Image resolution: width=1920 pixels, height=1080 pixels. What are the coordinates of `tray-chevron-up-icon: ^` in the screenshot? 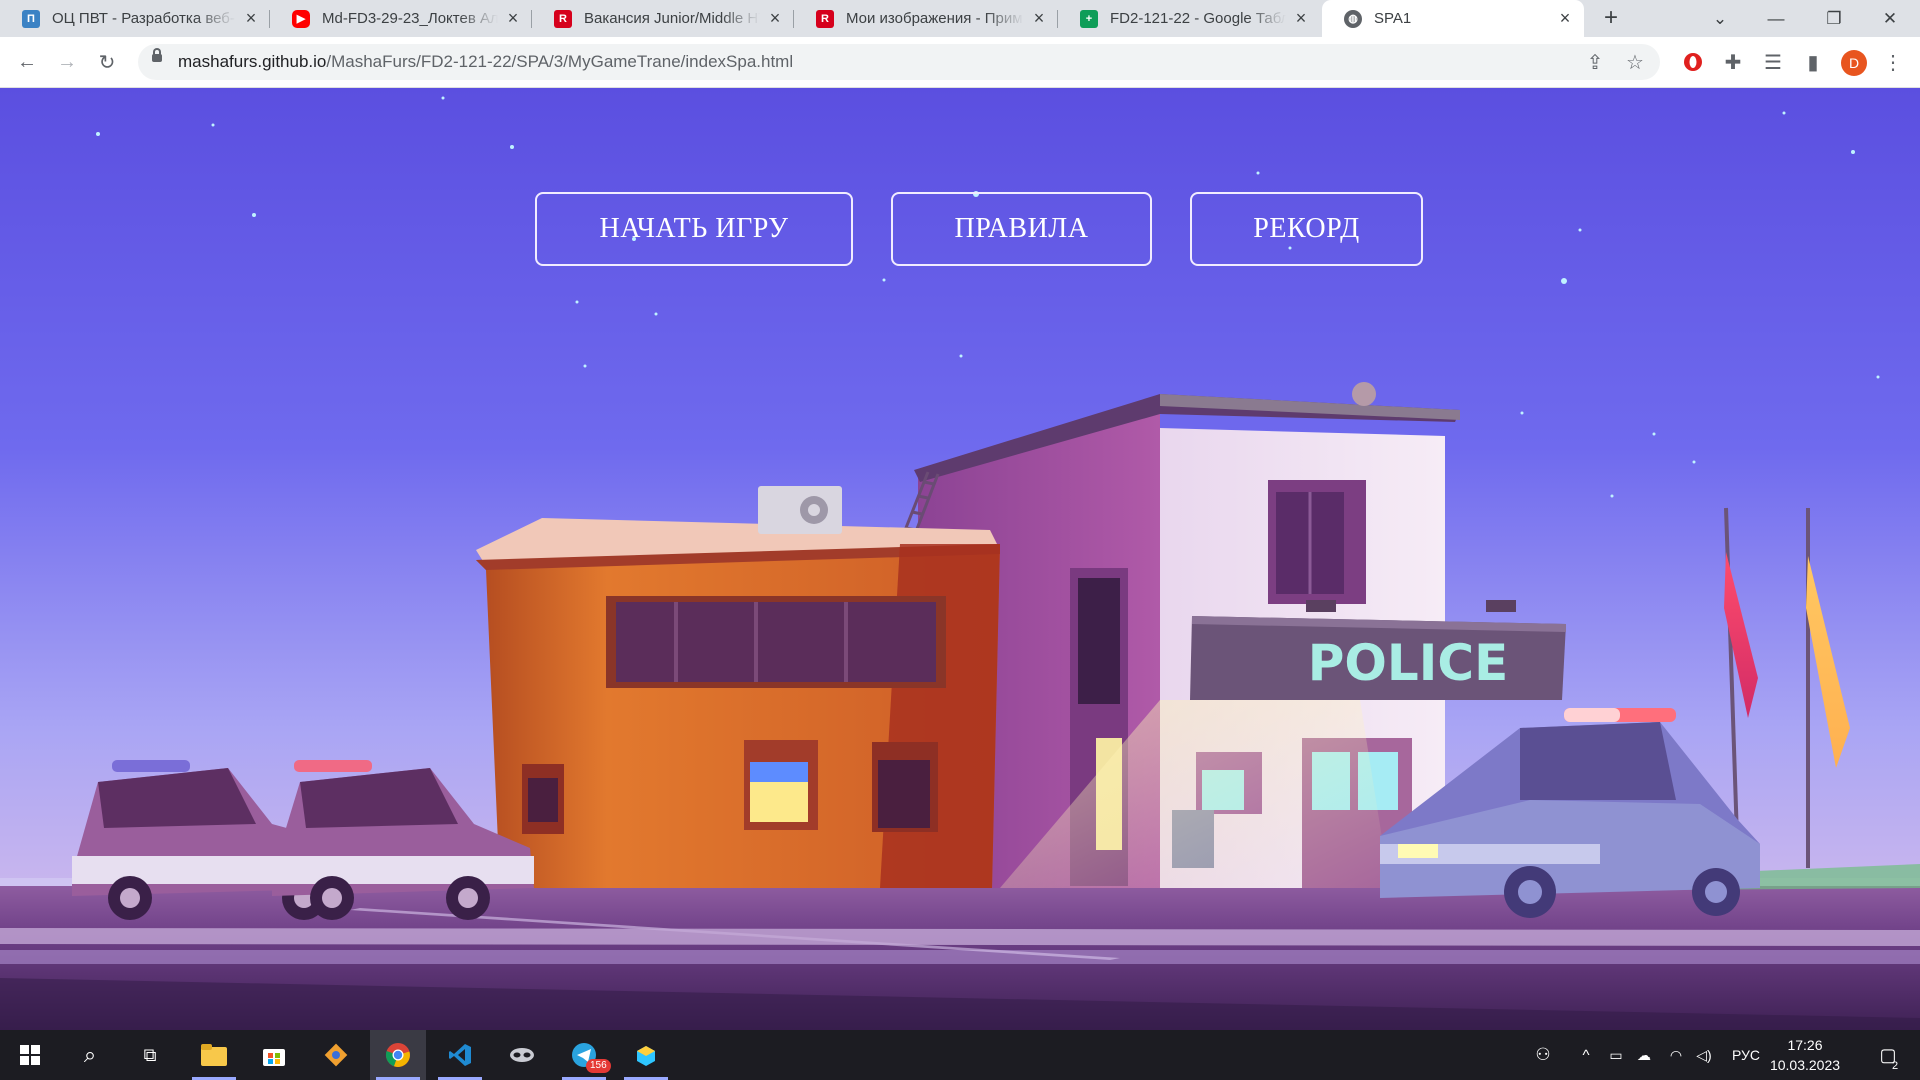 It's located at (1586, 1055).